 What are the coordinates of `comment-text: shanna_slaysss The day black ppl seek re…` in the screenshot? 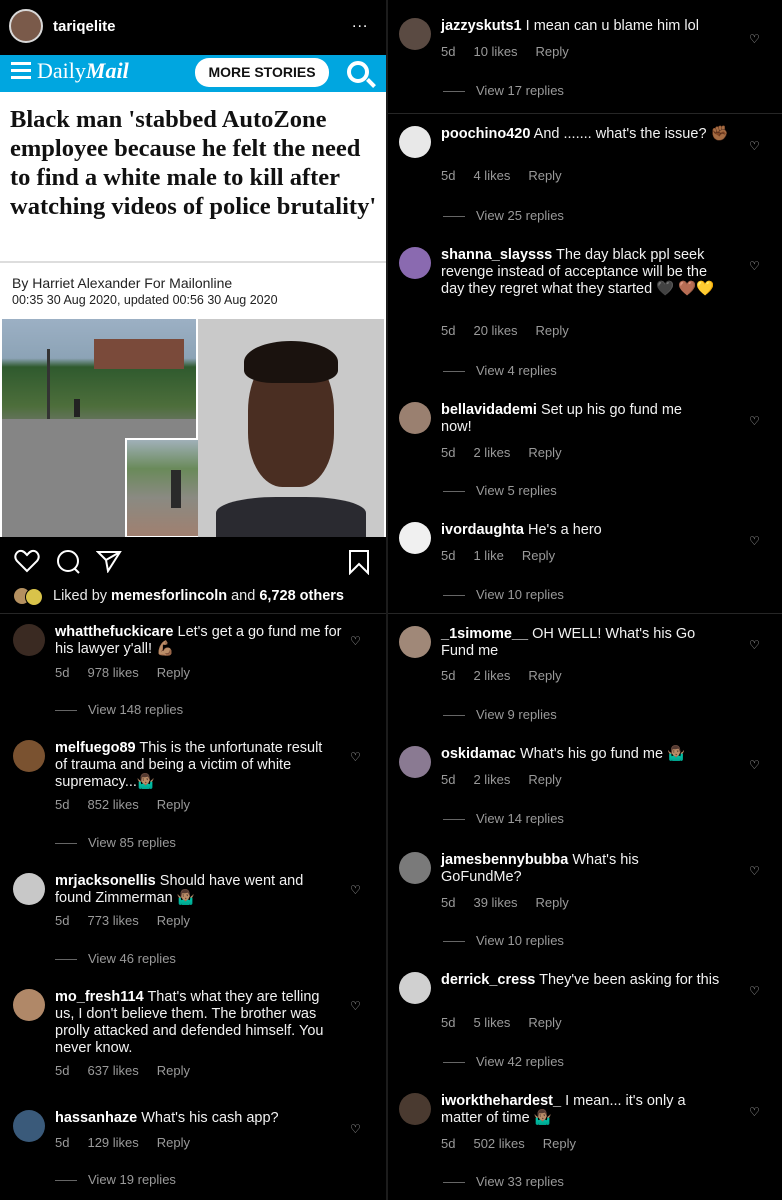 It's located at (578, 272).